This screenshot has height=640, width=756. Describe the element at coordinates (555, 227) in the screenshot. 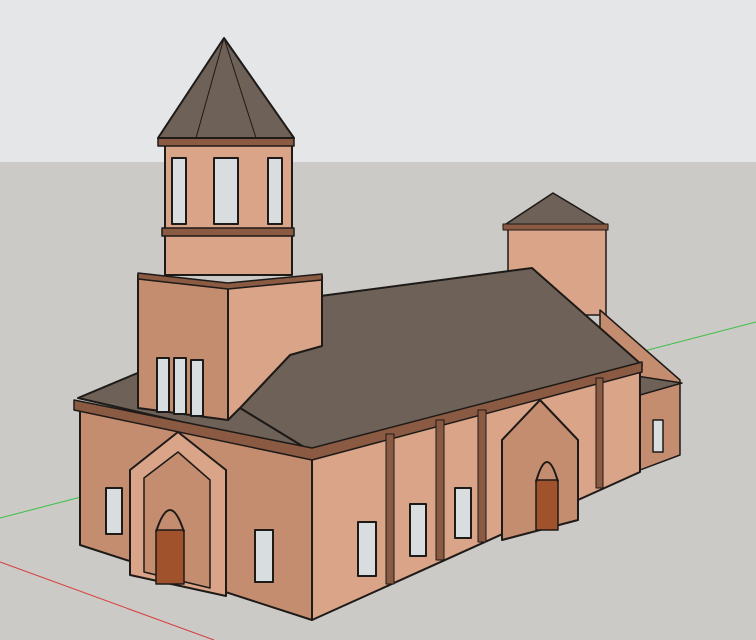

I see `rear-tower-trim` at that location.